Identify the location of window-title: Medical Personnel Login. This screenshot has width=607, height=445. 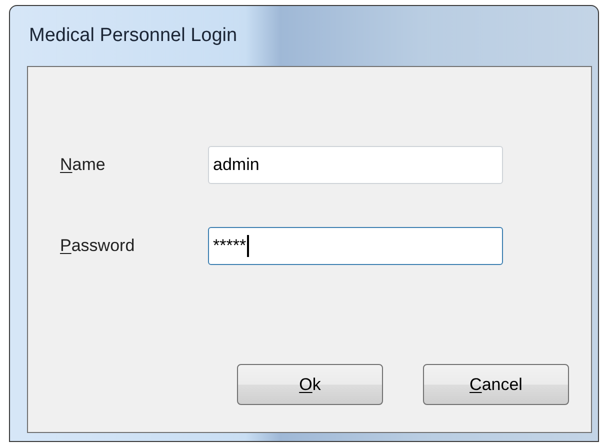
(133, 36).